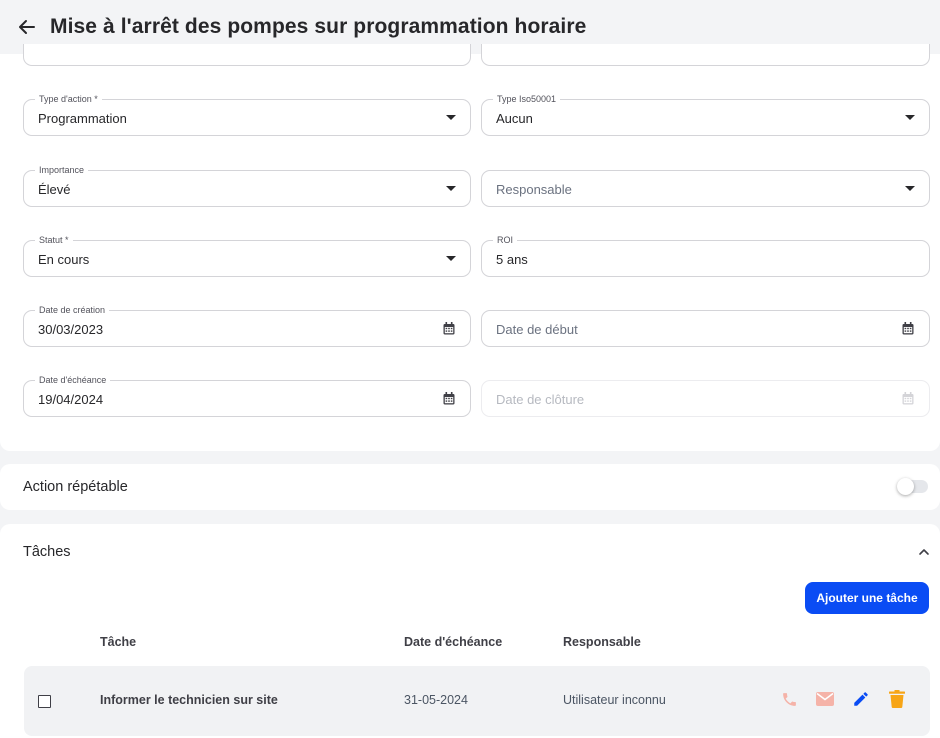  I want to click on task-name: Informer le technicien sur site, so click(189, 700).